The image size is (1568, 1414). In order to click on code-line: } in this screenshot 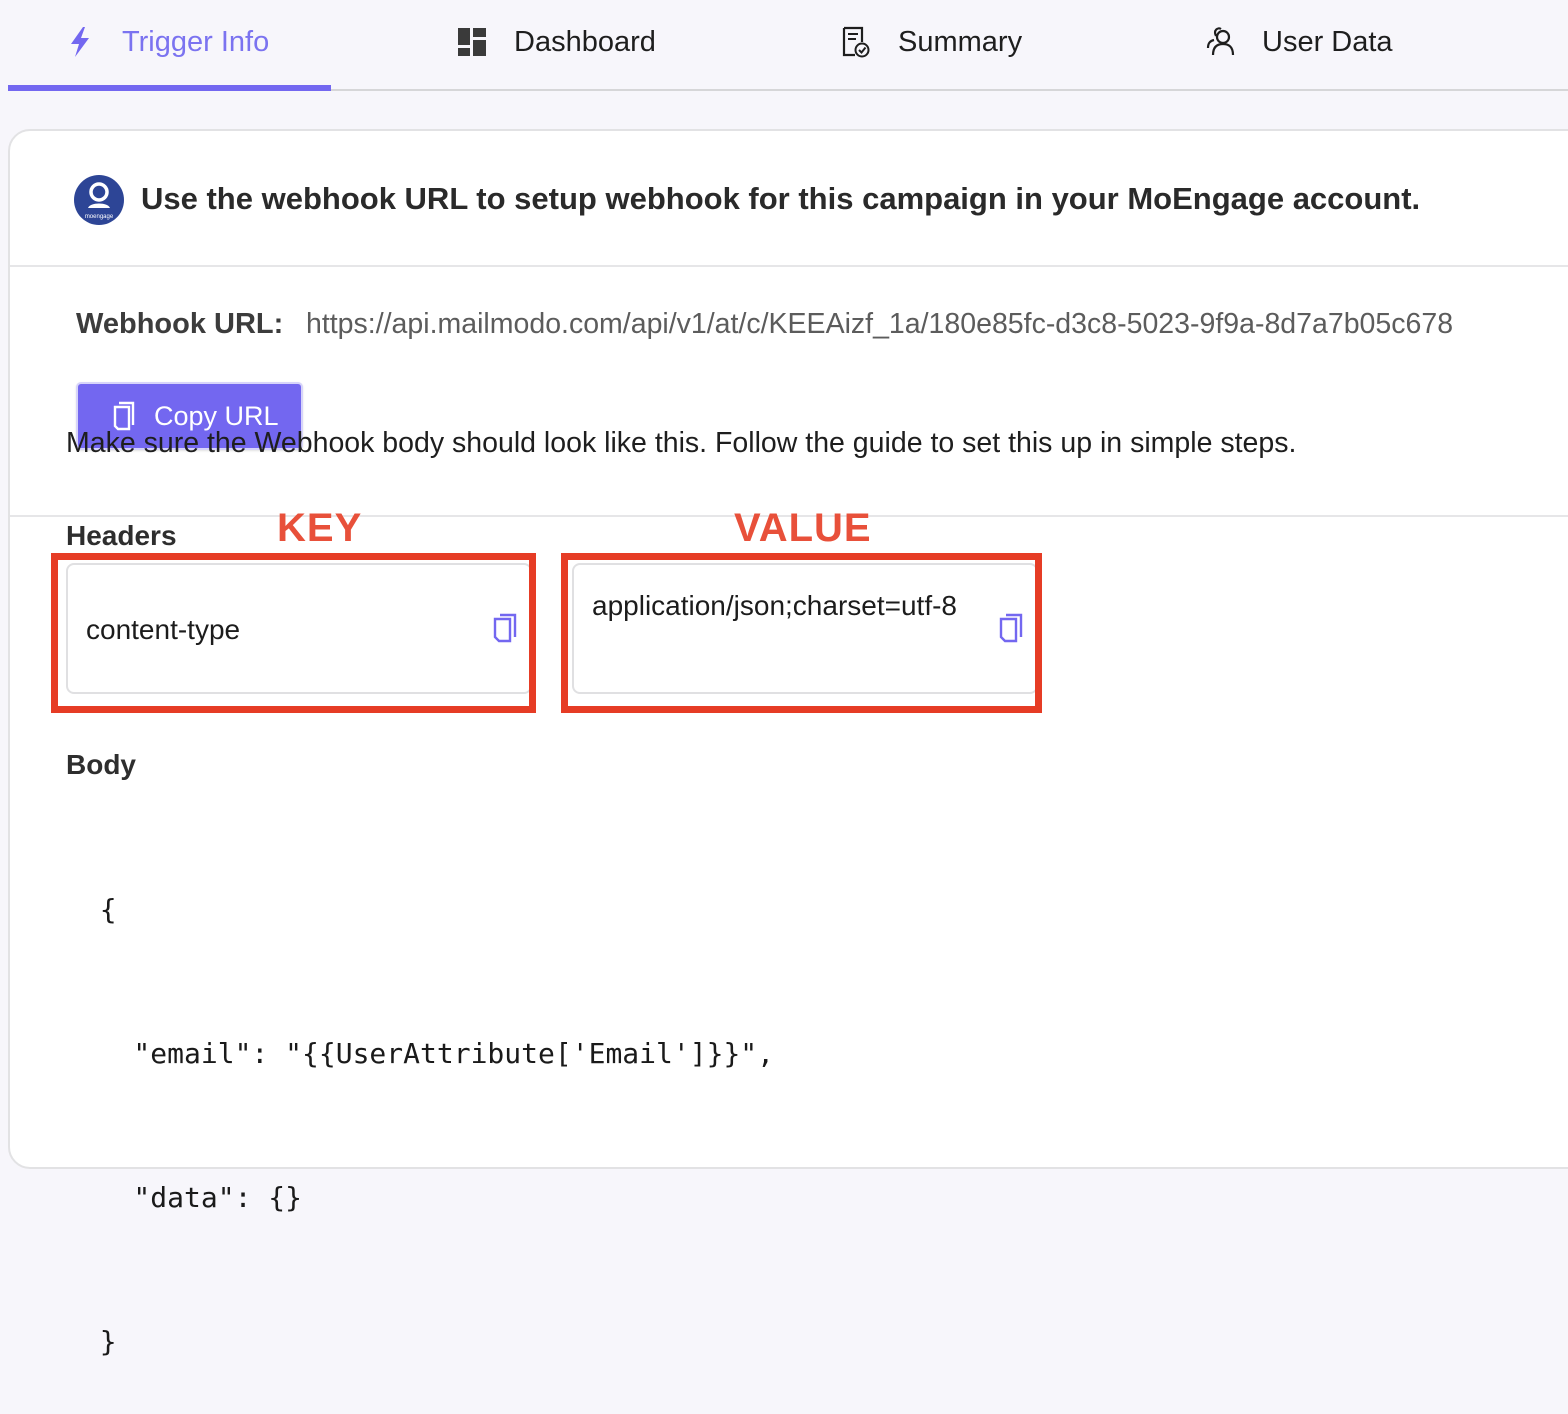, I will do `click(91, 1341)`.